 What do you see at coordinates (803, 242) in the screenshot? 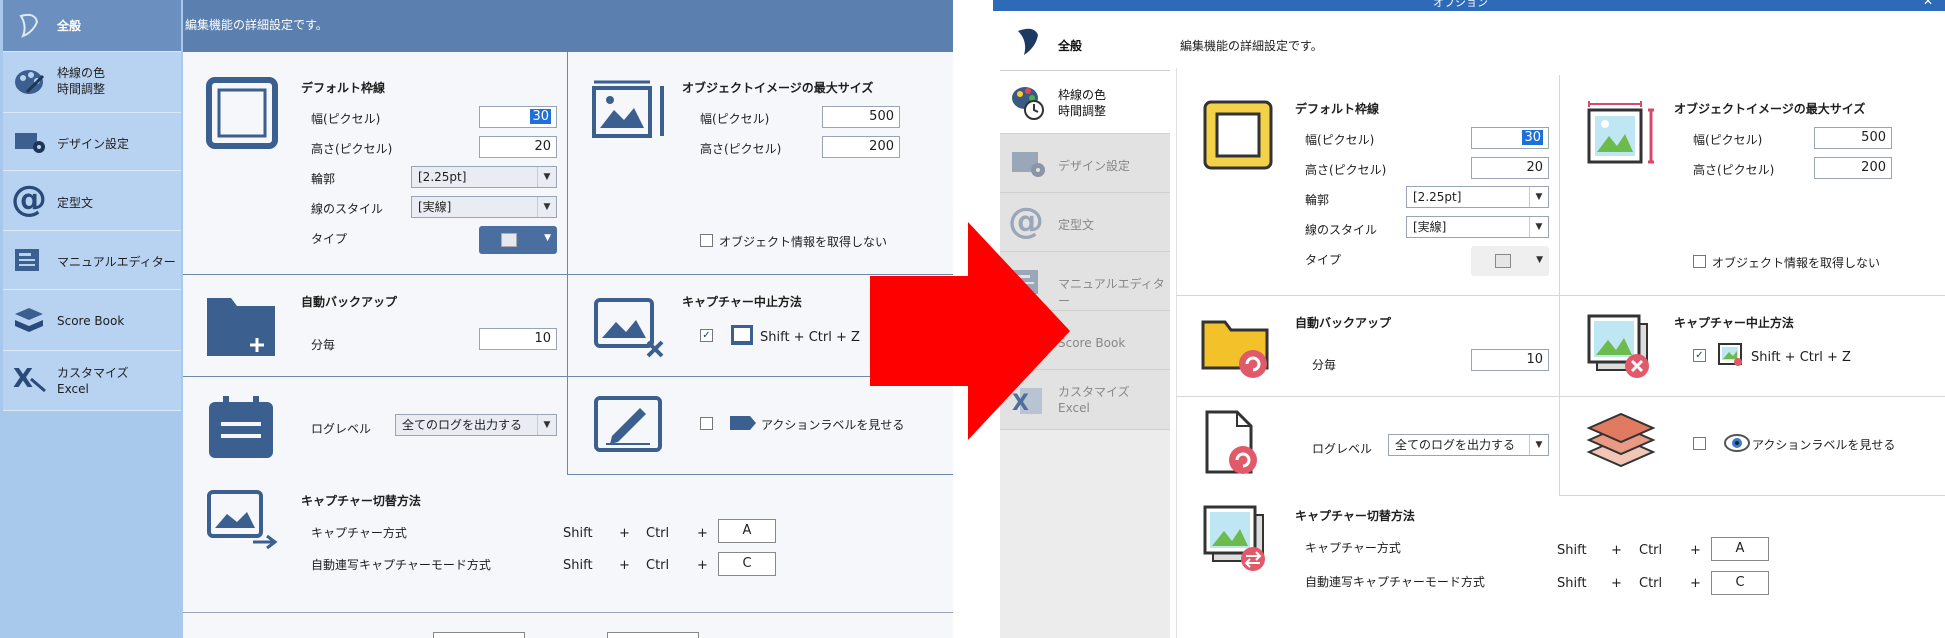
I see `no-object-info-label: オブジェクト情報を取得しない` at bounding box center [803, 242].